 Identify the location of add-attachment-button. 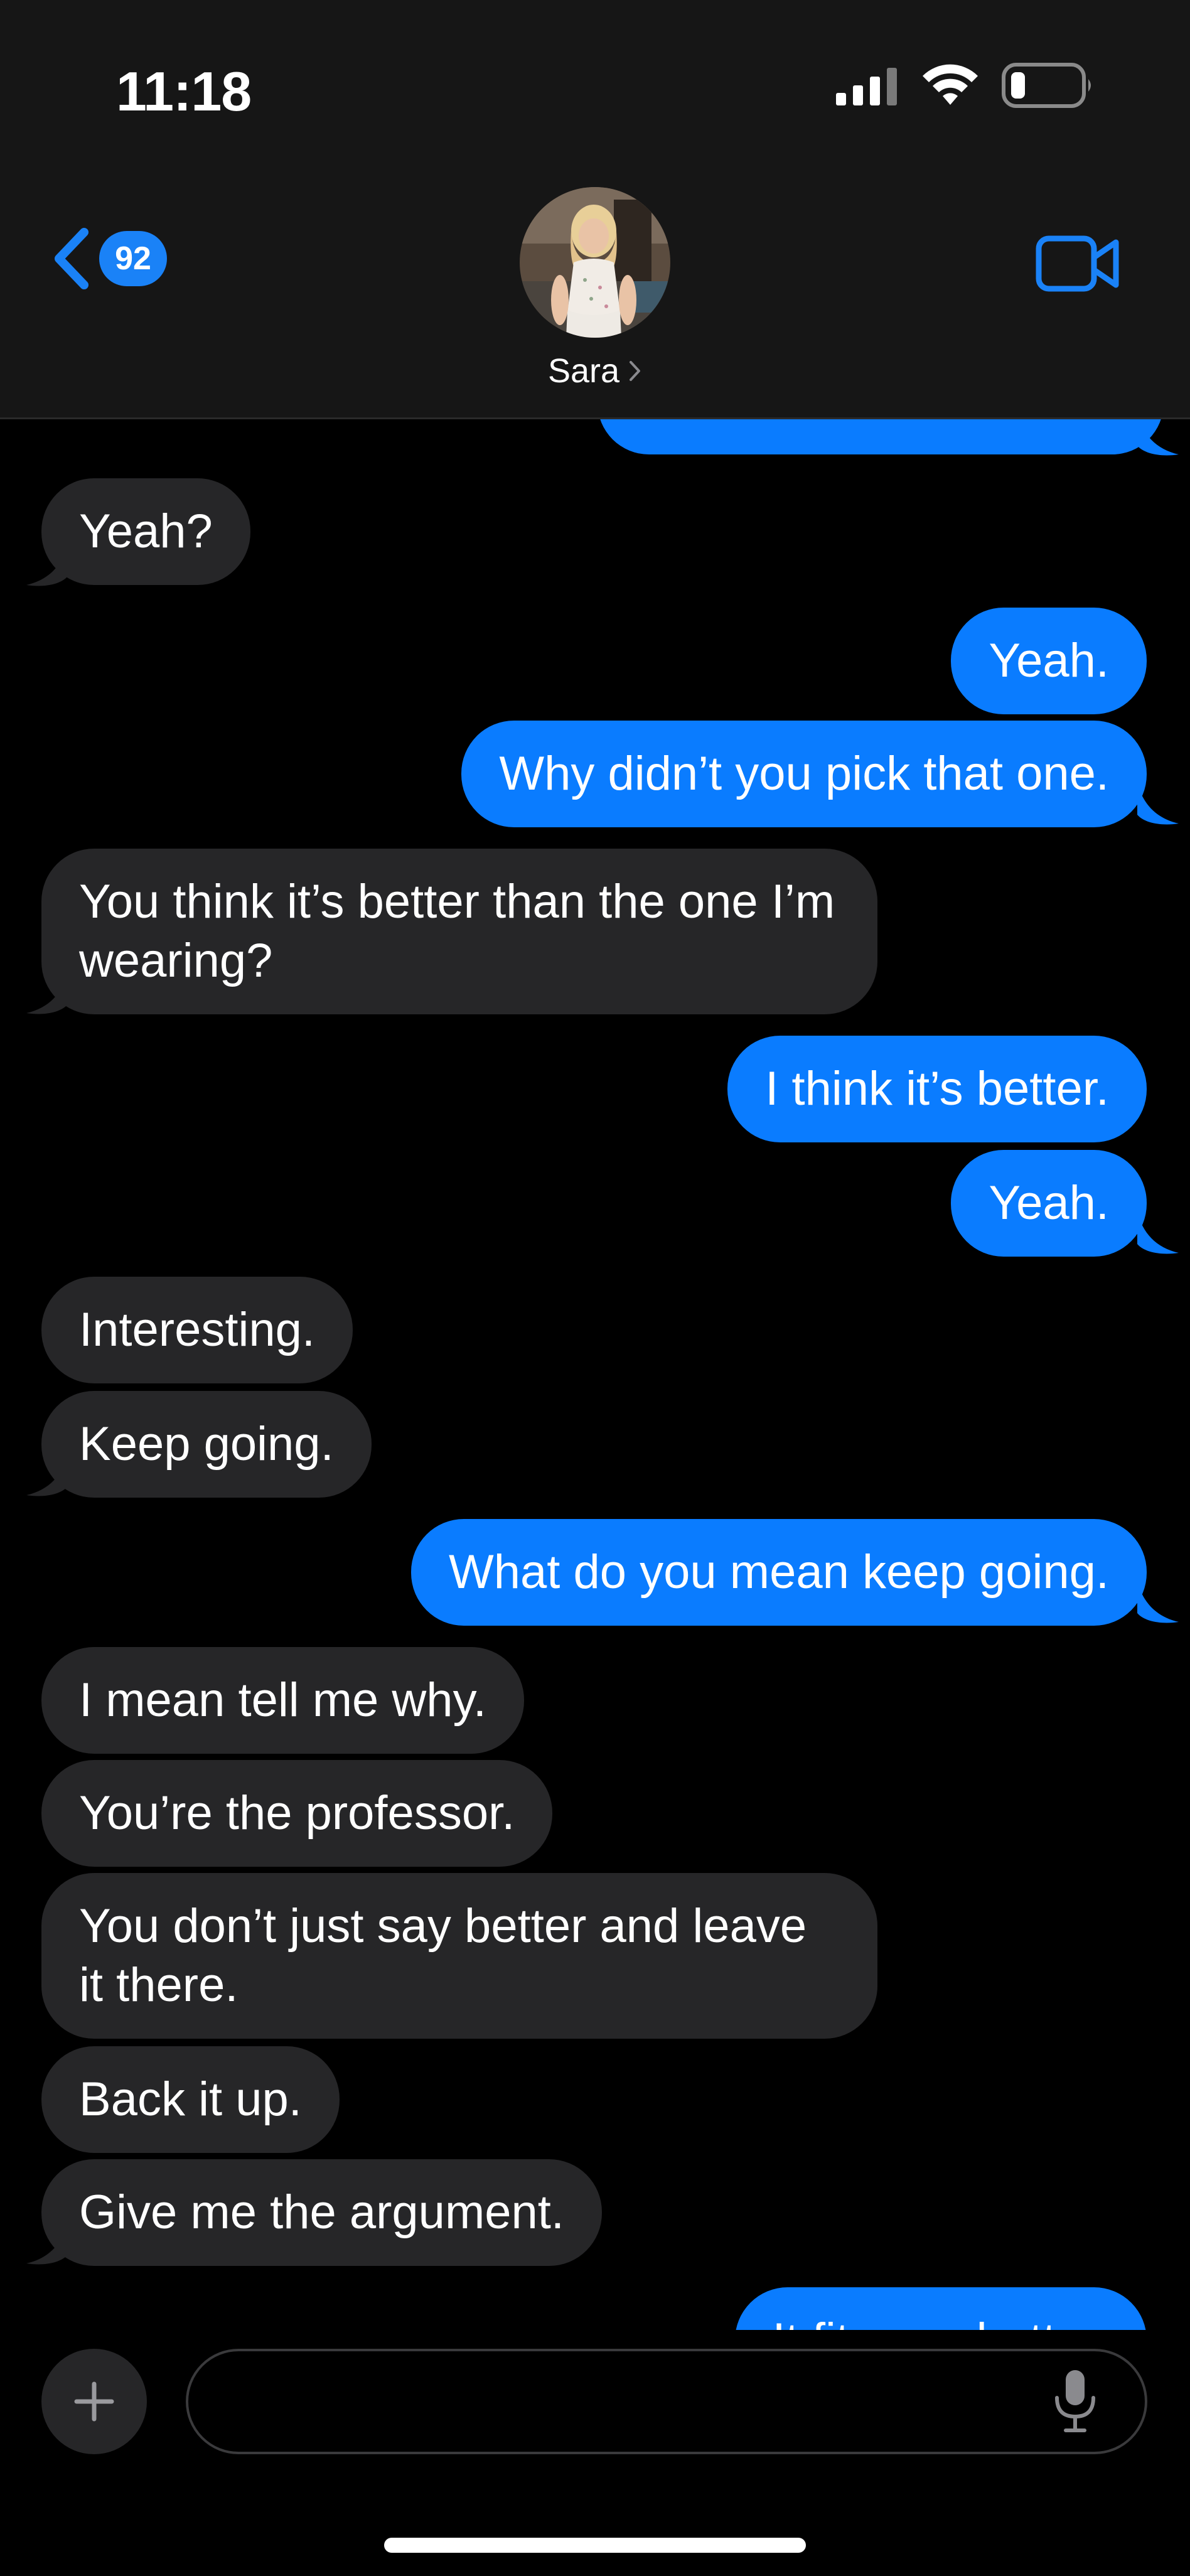
(94, 2401).